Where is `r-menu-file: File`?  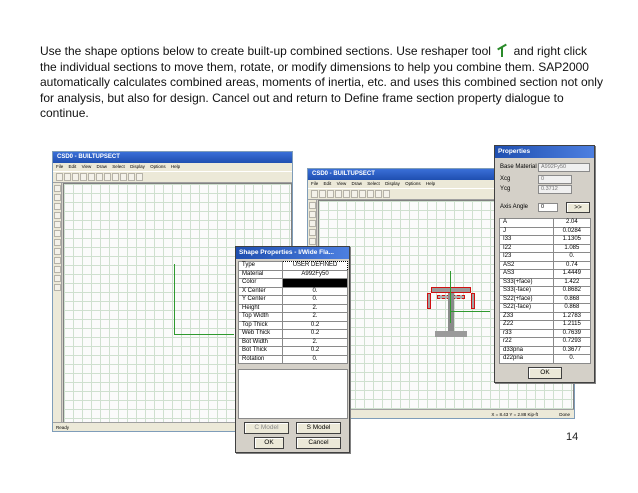 r-menu-file: File is located at coordinates (314, 183).